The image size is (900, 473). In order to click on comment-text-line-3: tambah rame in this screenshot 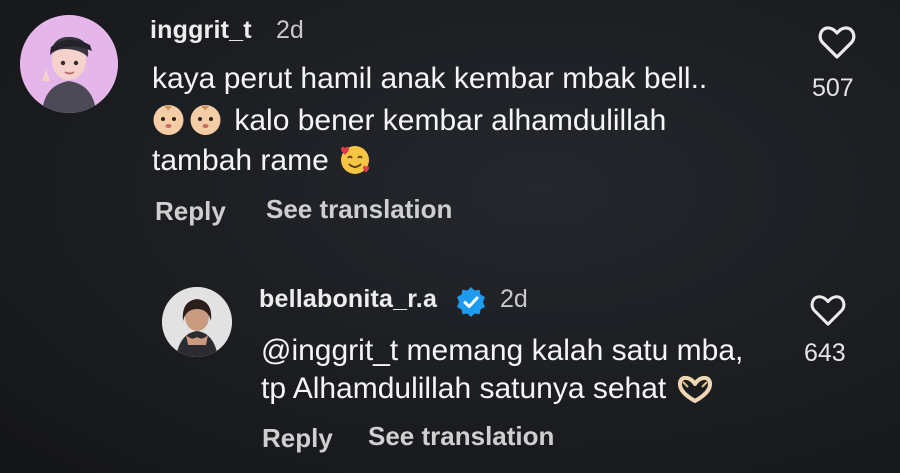, I will do `click(262, 163)`.